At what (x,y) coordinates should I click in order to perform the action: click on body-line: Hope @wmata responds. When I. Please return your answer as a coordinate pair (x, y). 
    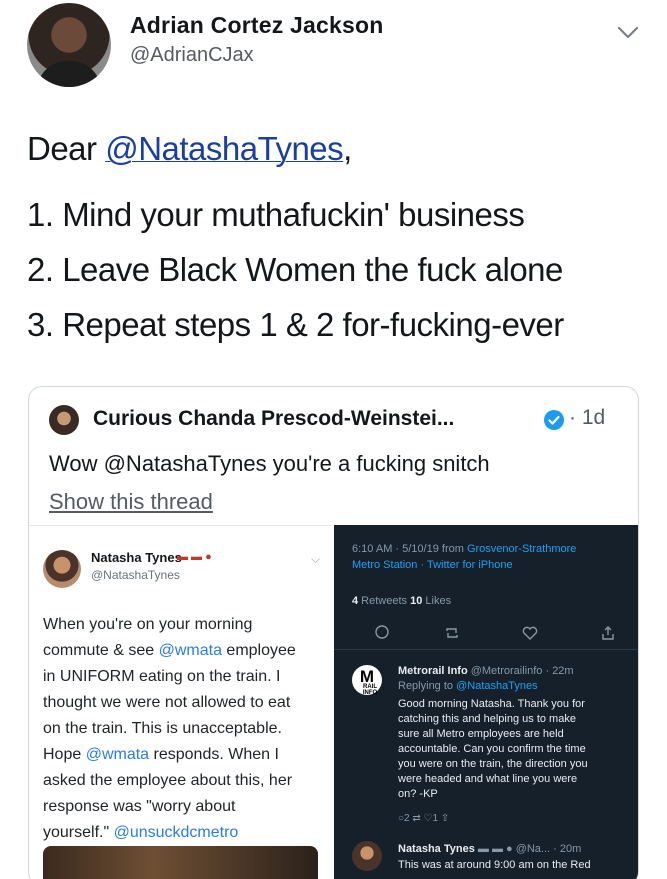
    Looking at the image, I should click on (186, 755).